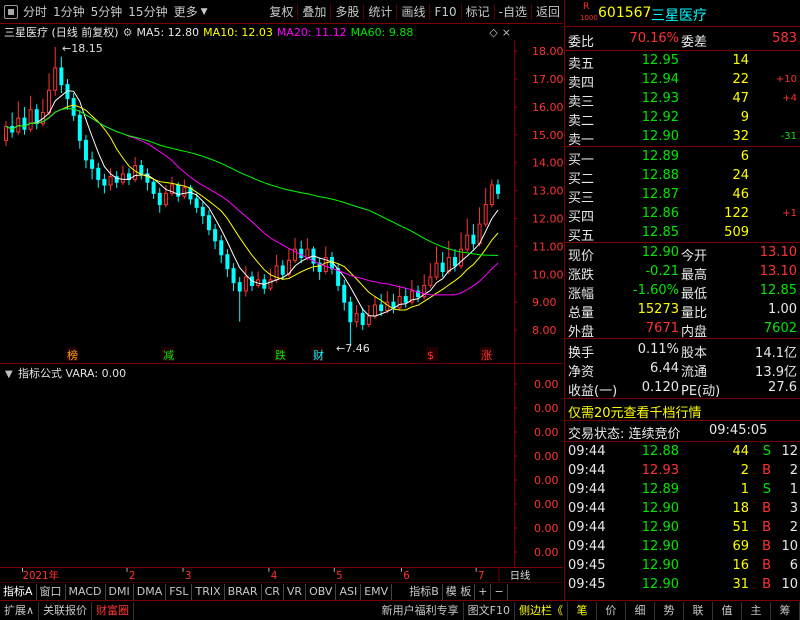 The height and width of the screenshot is (620, 800). I want to click on panel-tab: 筹, so click(785, 610).